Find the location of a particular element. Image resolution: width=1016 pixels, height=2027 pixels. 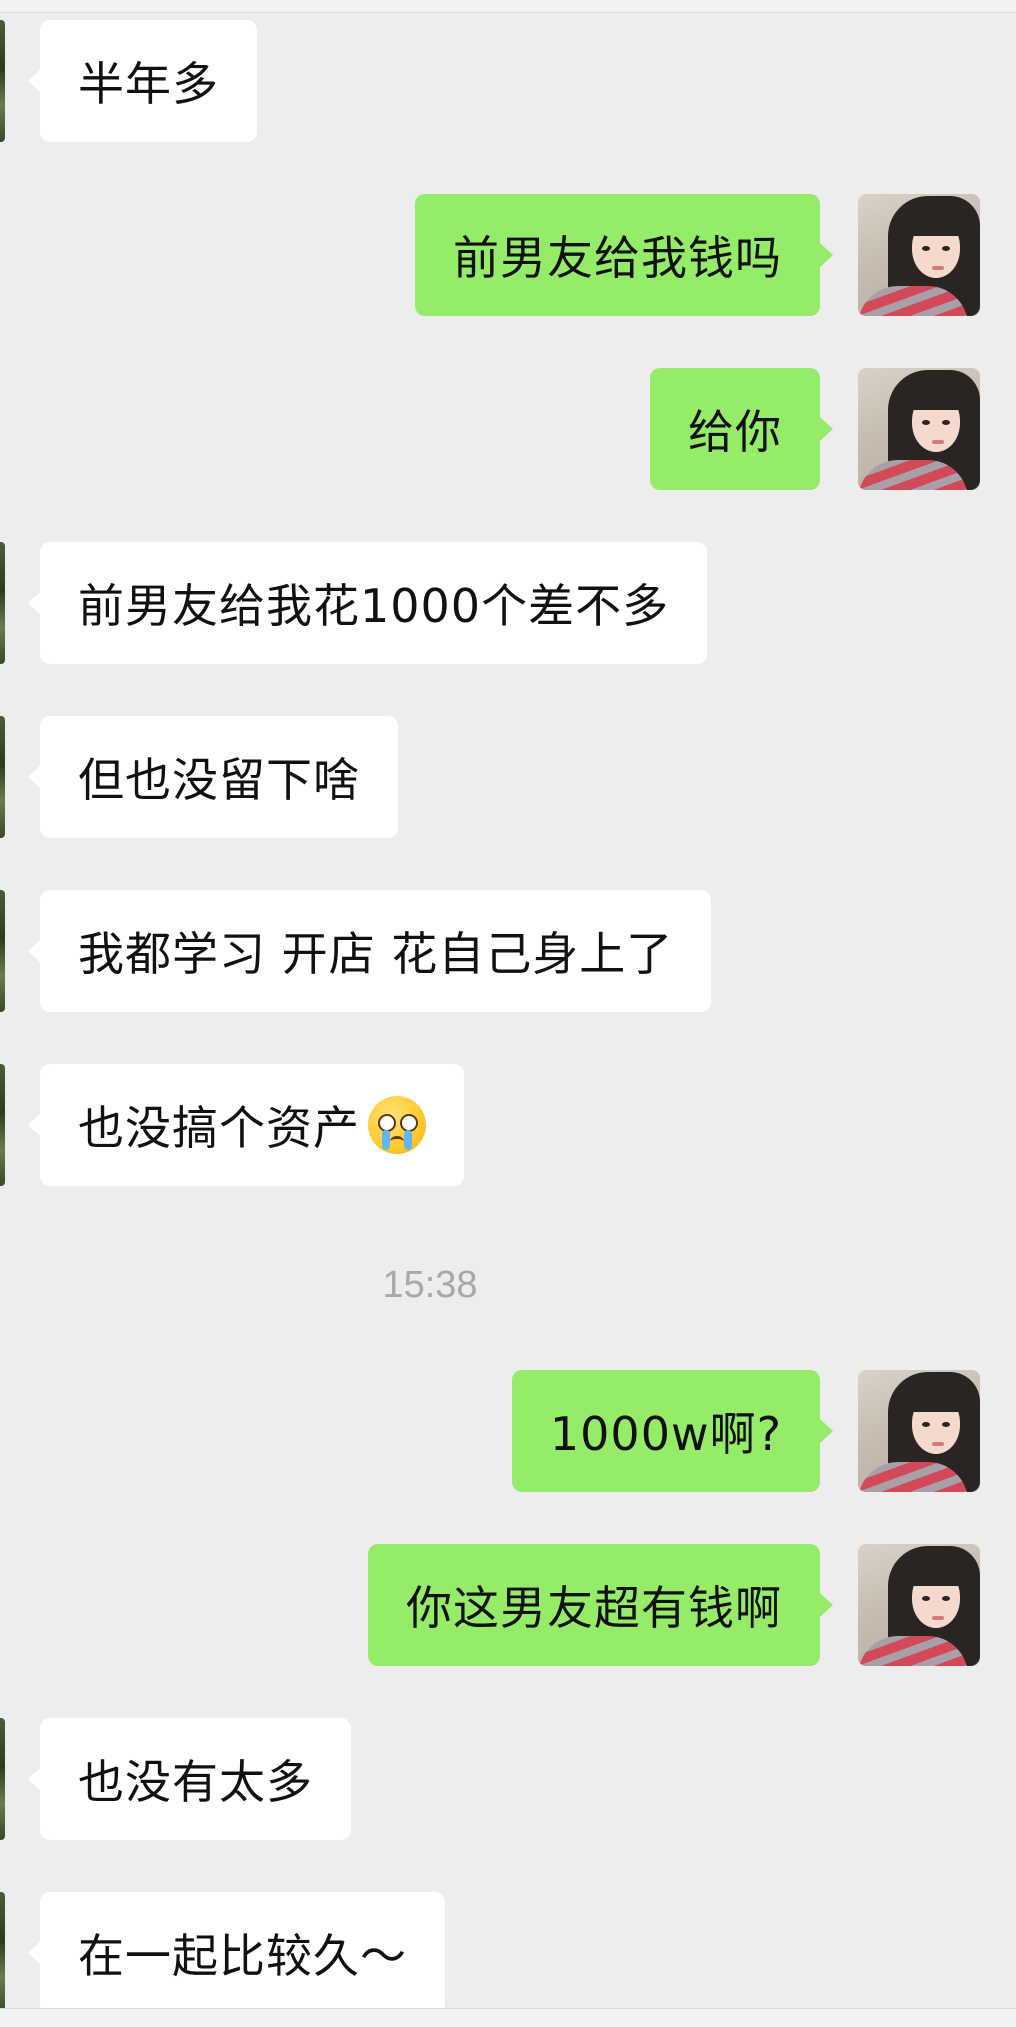

message-row: 前男友给我花1000个差不多 is located at coordinates (508, 603).